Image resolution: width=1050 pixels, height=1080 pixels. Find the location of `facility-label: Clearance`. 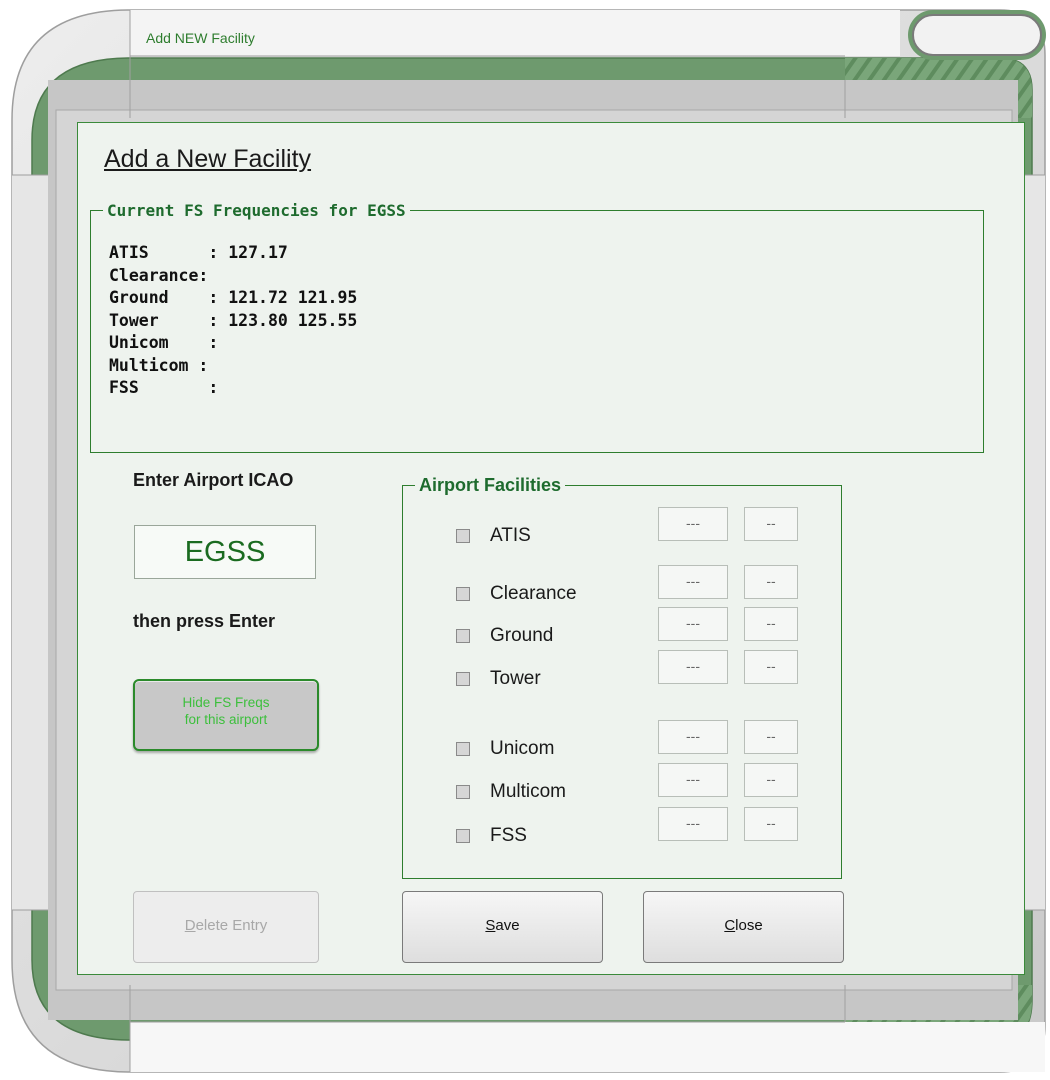

facility-label: Clearance is located at coordinates (533, 593).